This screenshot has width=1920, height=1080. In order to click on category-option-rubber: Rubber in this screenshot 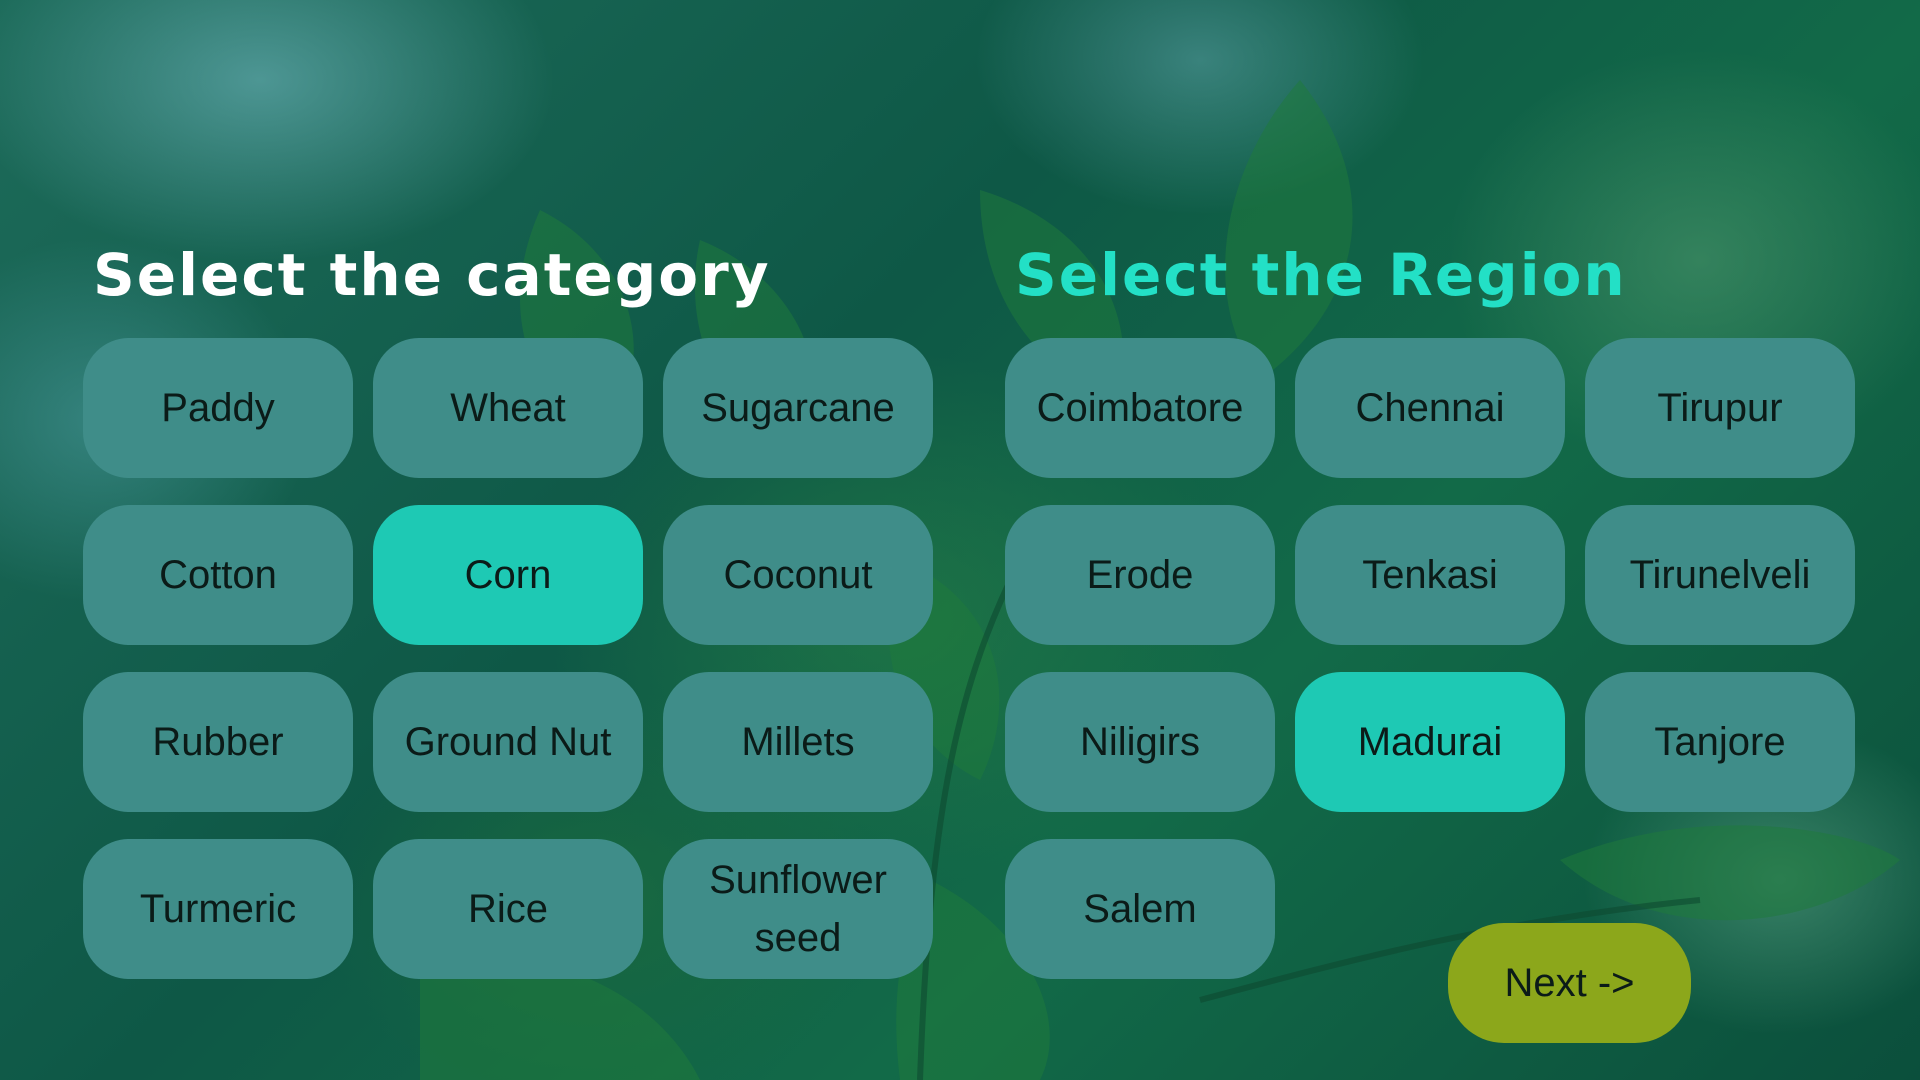, I will do `click(218, 742)`.